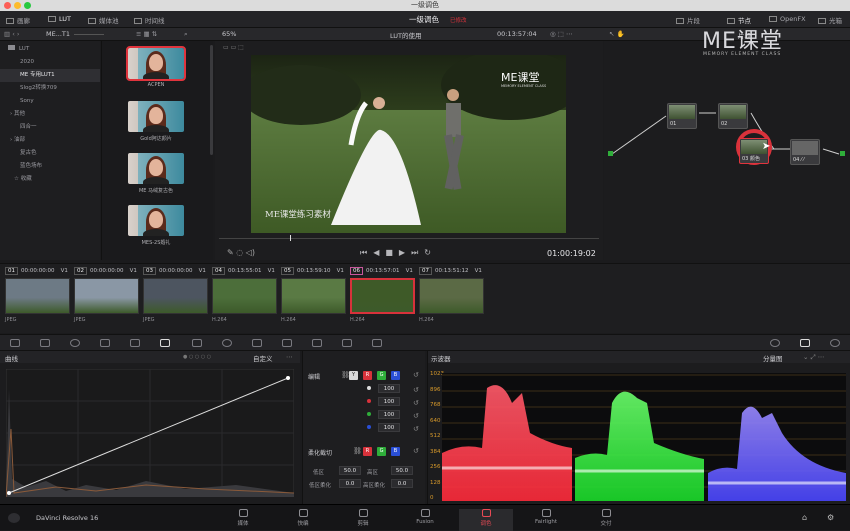 This screenshot has height=531, width=850. Describe the element at coordinates (402, 483) in the screenshot. I see `high-soft-field: 0.0` at that location.